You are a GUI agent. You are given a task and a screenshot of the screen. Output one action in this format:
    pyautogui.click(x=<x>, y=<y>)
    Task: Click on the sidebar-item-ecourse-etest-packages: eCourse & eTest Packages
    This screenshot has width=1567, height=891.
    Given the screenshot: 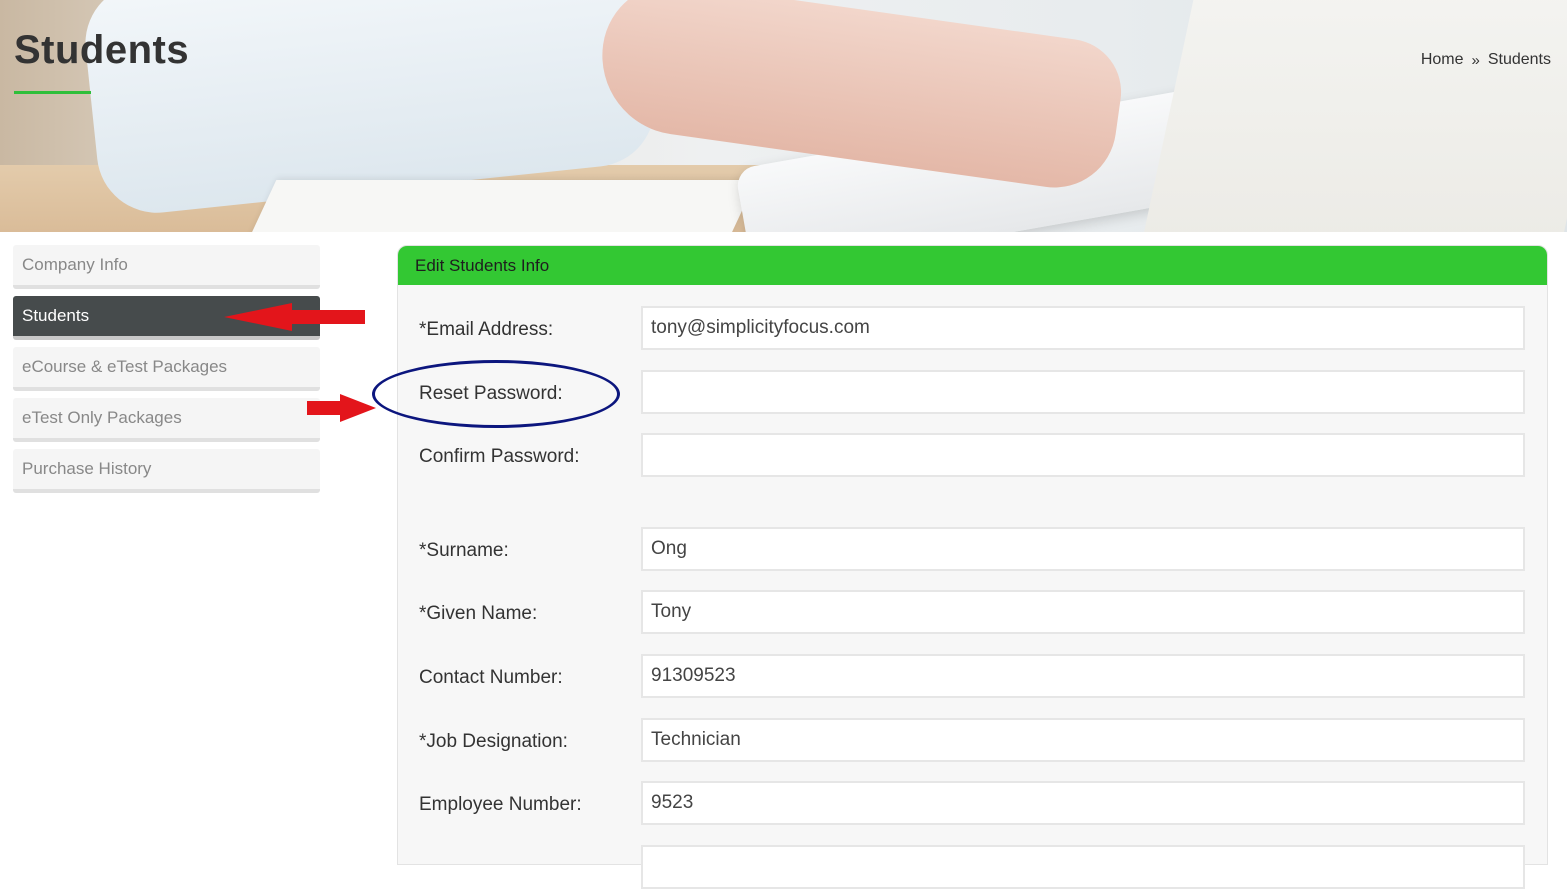 What is the action you would take?
    pyautogui.click(x=166, y=369)
    